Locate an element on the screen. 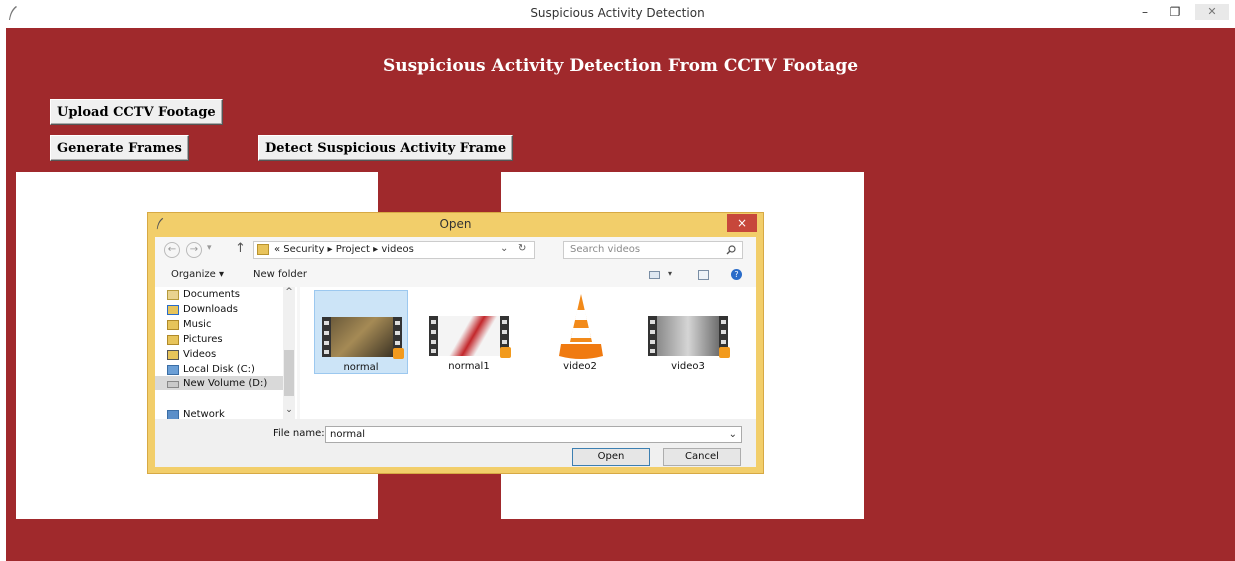 The image size is (1235, 561). chevron-down-icon: ⌄ is located at coordinates (733, 434).